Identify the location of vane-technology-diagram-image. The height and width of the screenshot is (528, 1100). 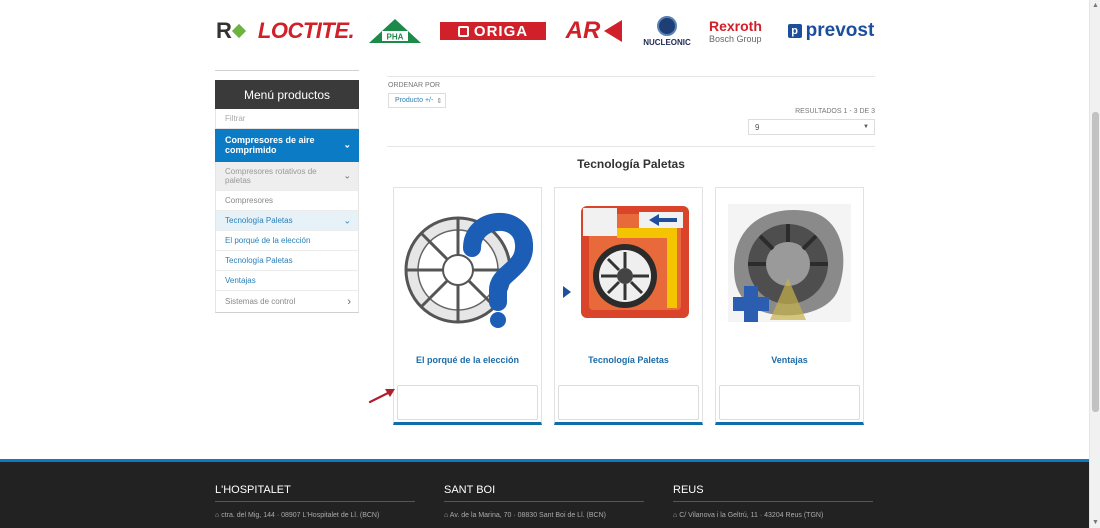
(628, 263).